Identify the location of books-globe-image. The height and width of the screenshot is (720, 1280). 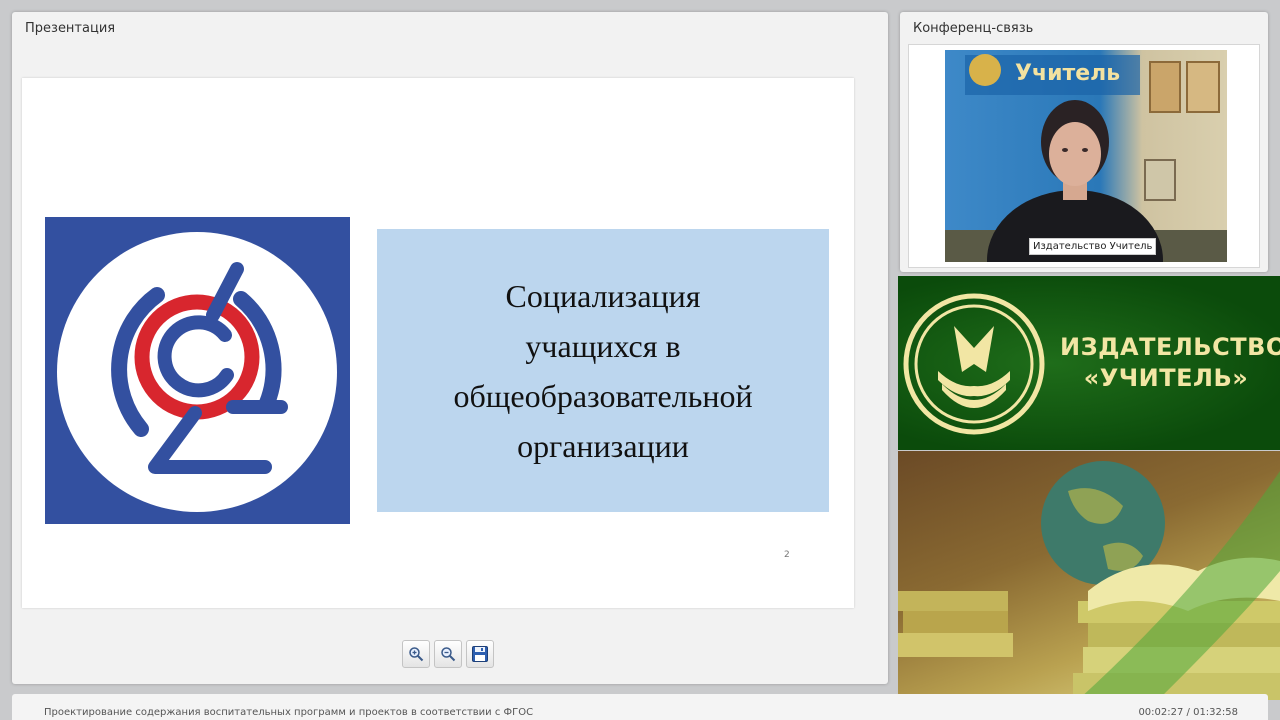
(1089, 575).